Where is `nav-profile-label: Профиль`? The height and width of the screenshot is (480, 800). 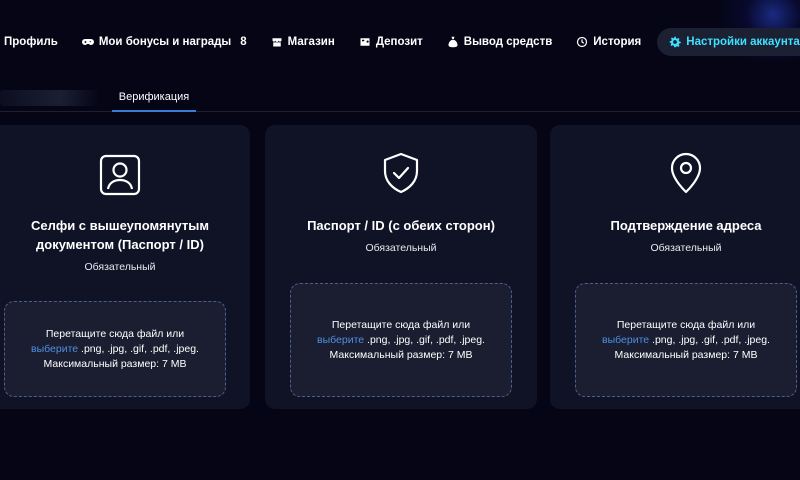
nav-profile-label: Профиль is located at coordinates (31, 42).